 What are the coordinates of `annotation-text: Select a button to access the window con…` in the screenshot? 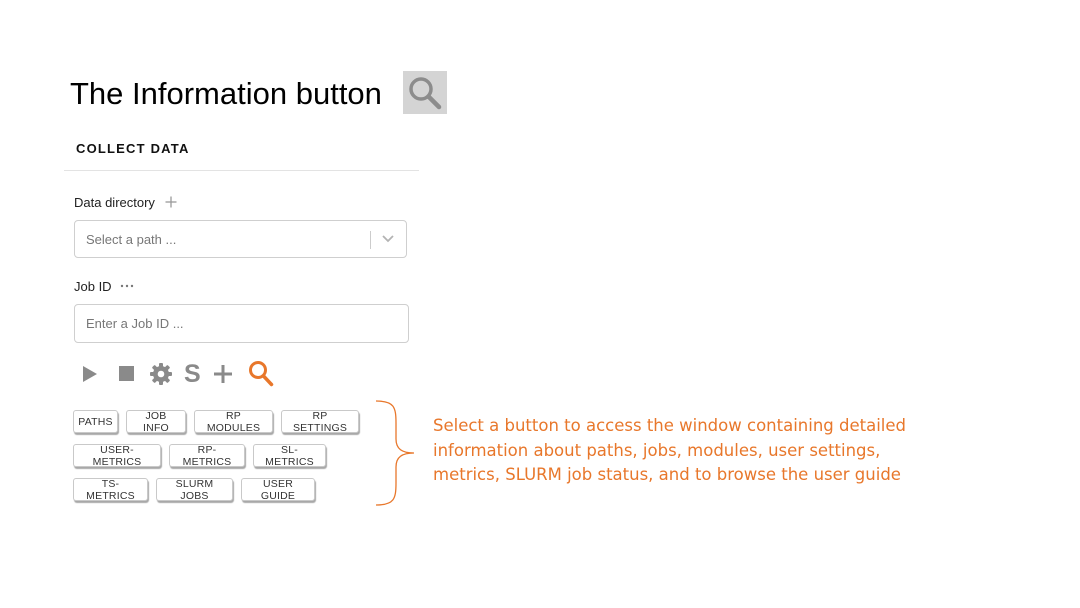 It's located at (693, 451).